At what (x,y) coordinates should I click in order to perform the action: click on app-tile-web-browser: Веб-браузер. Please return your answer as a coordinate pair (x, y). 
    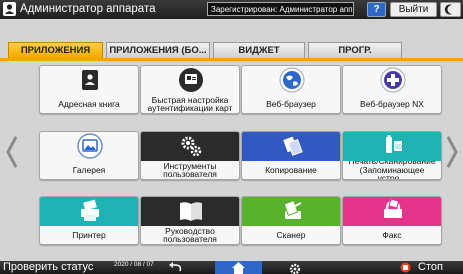
    Looking at the image, I should click on (291, 89).